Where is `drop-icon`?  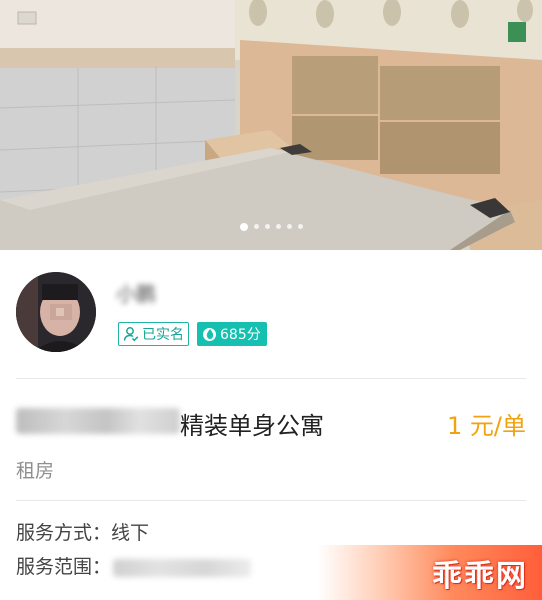 drop-icon is located at coordinates (209, 334).